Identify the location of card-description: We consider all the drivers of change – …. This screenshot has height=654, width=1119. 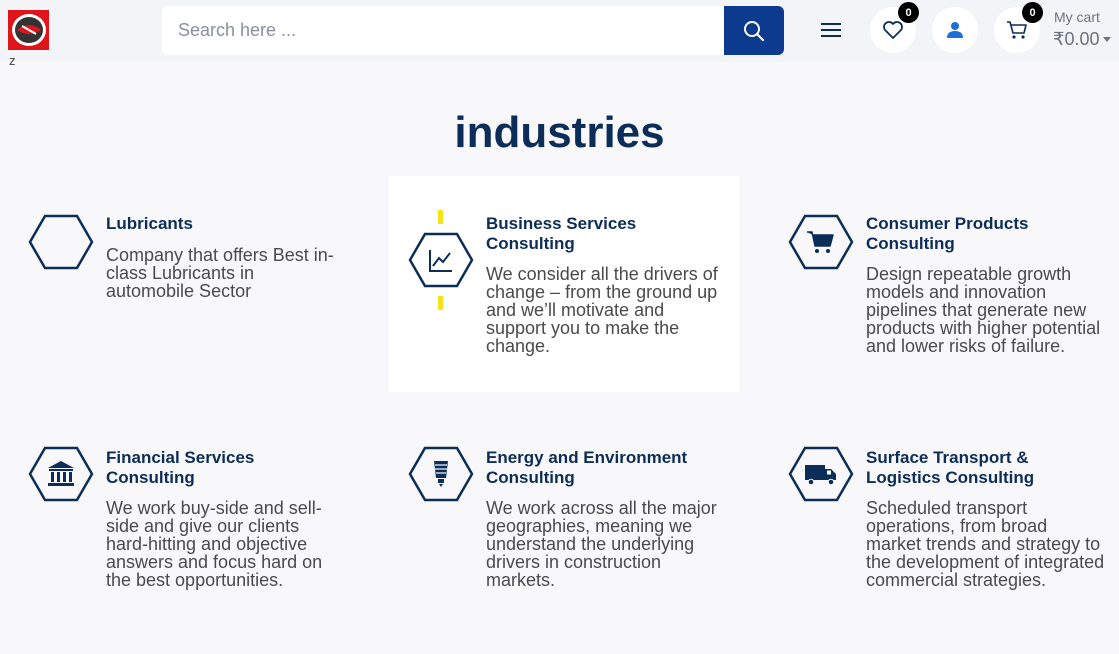
(602, 310).